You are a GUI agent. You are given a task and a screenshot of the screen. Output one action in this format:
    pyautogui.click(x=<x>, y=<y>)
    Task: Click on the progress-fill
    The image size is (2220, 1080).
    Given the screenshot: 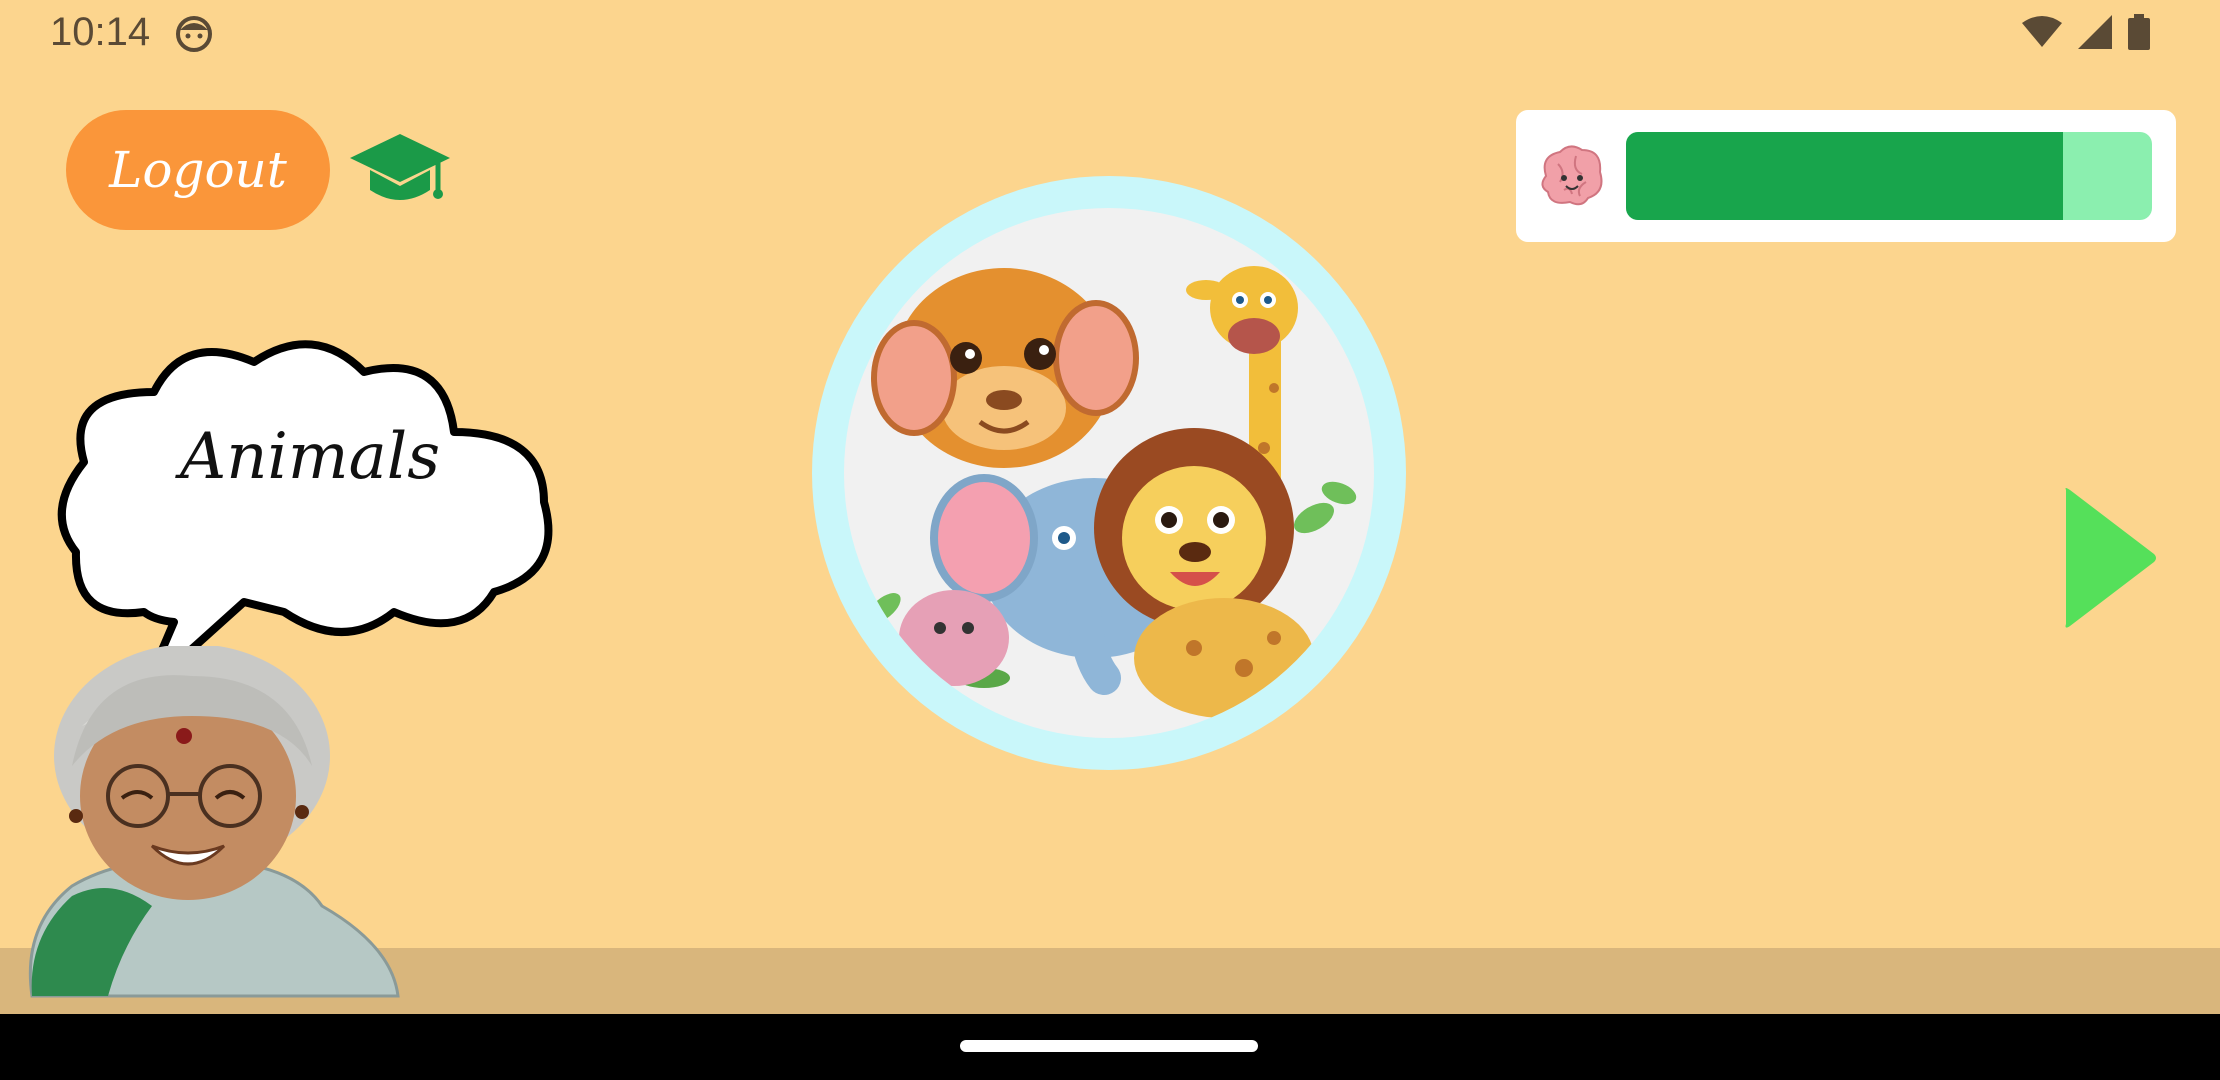 What is the action you would take?
    pyautogui.click(x=1844, y=176)
    